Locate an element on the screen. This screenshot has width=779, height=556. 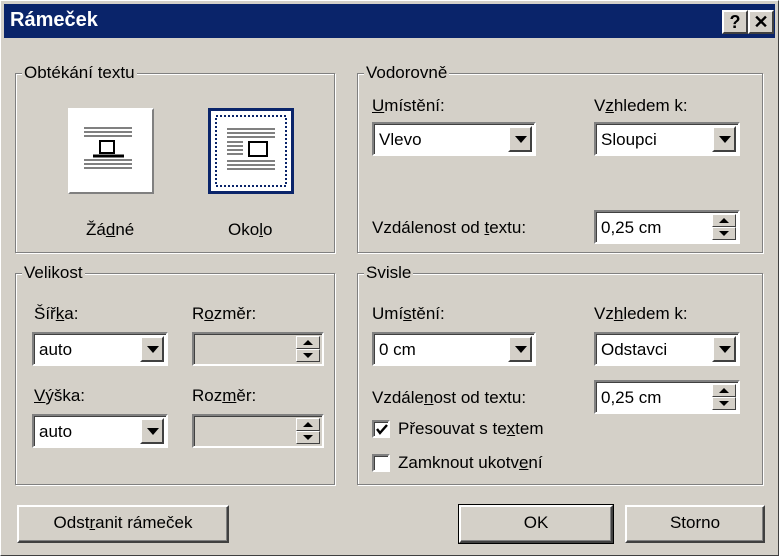
horizontal-position-label: Umístění: is located at coordinates (408, 105).